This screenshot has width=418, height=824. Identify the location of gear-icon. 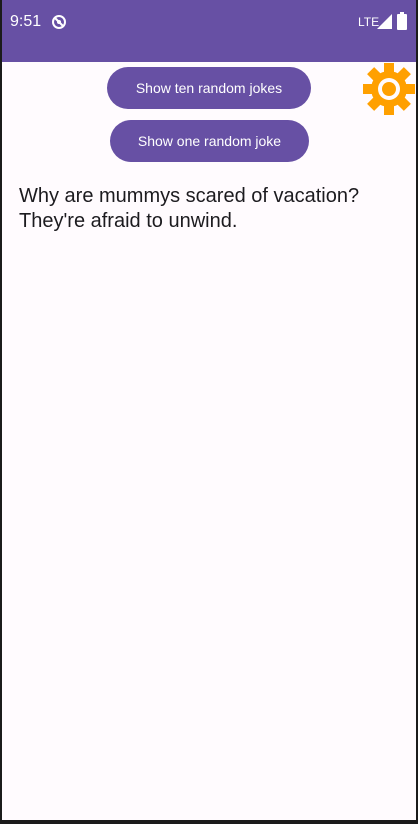
(389, 89).